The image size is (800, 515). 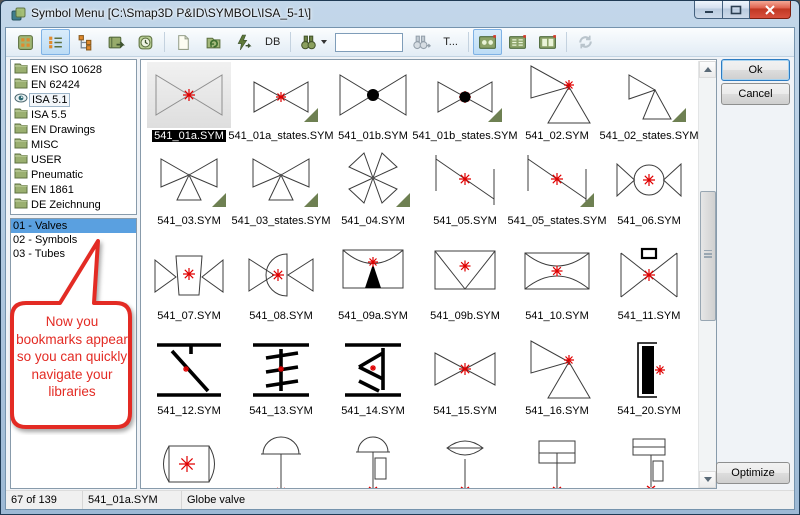 I want to click on scroll-down-button, so click(x=707, y=479).